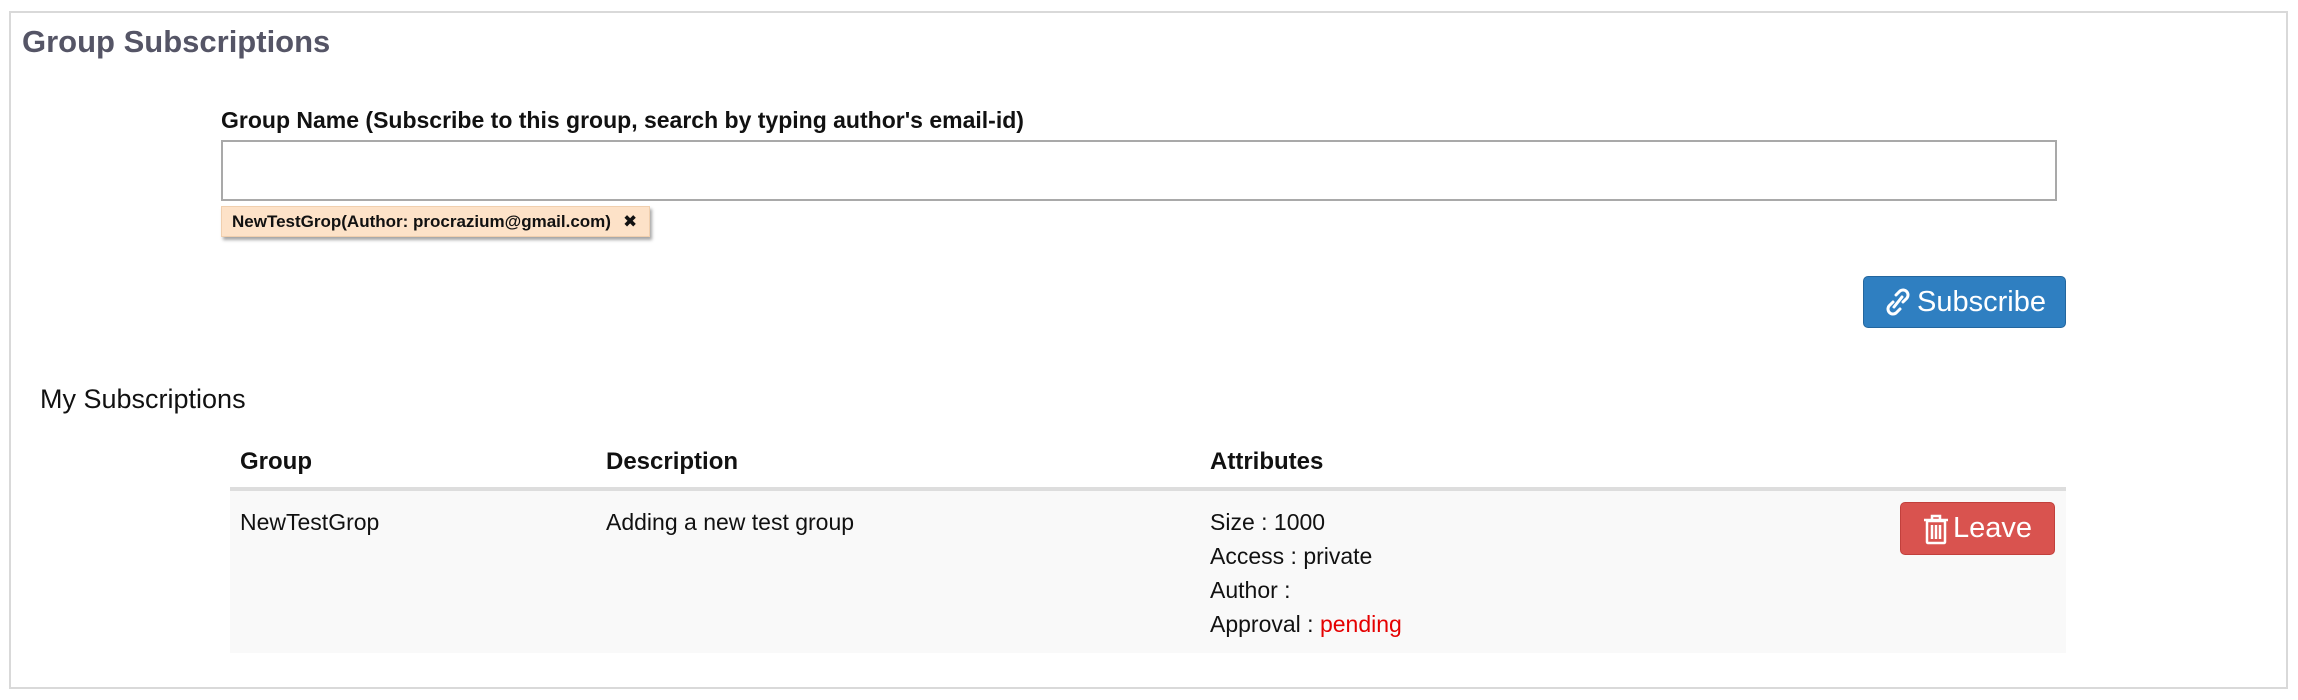  I want to click on attr-size-label: Size :, so click(1242, 522).